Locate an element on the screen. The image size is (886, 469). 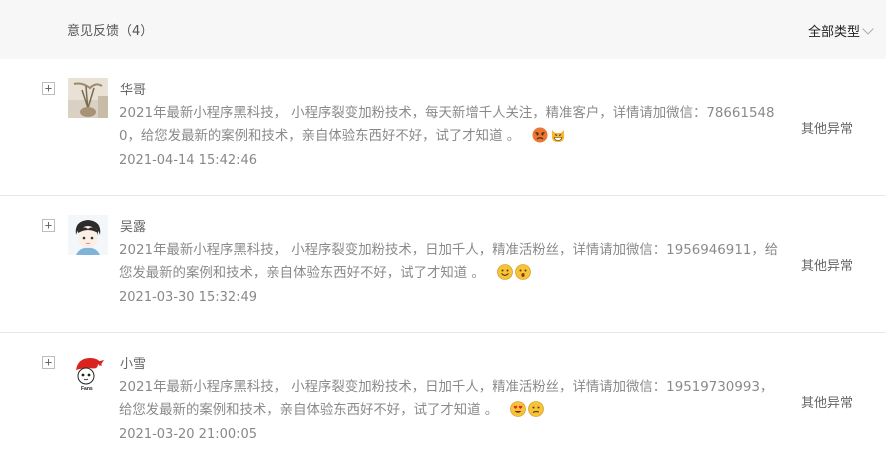
slight-smile-emoji is located at coordinates (505, 272).